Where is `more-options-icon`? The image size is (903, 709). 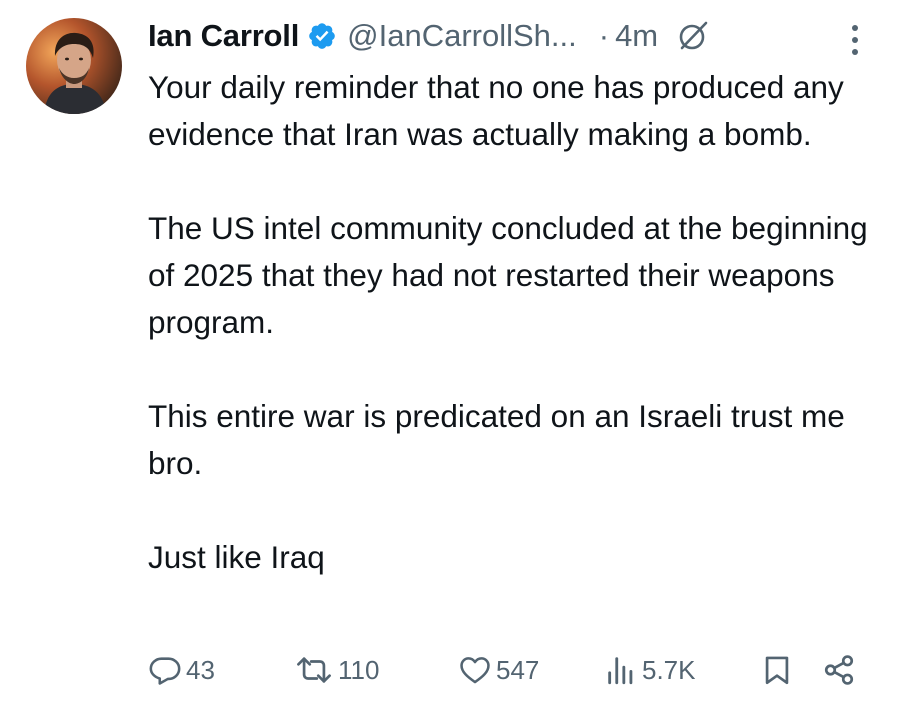 more-options-icon is located at coordinates (855, 40).